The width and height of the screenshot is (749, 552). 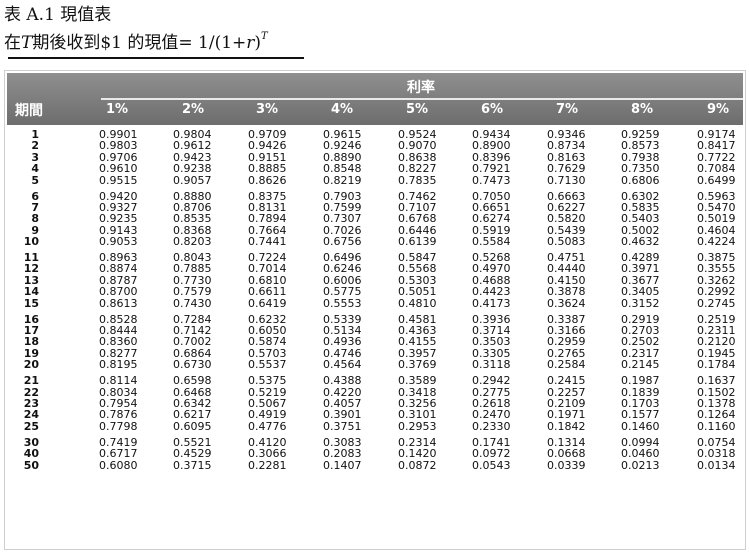 I want to click on period-cell: 50, so click(x=31, y=465).